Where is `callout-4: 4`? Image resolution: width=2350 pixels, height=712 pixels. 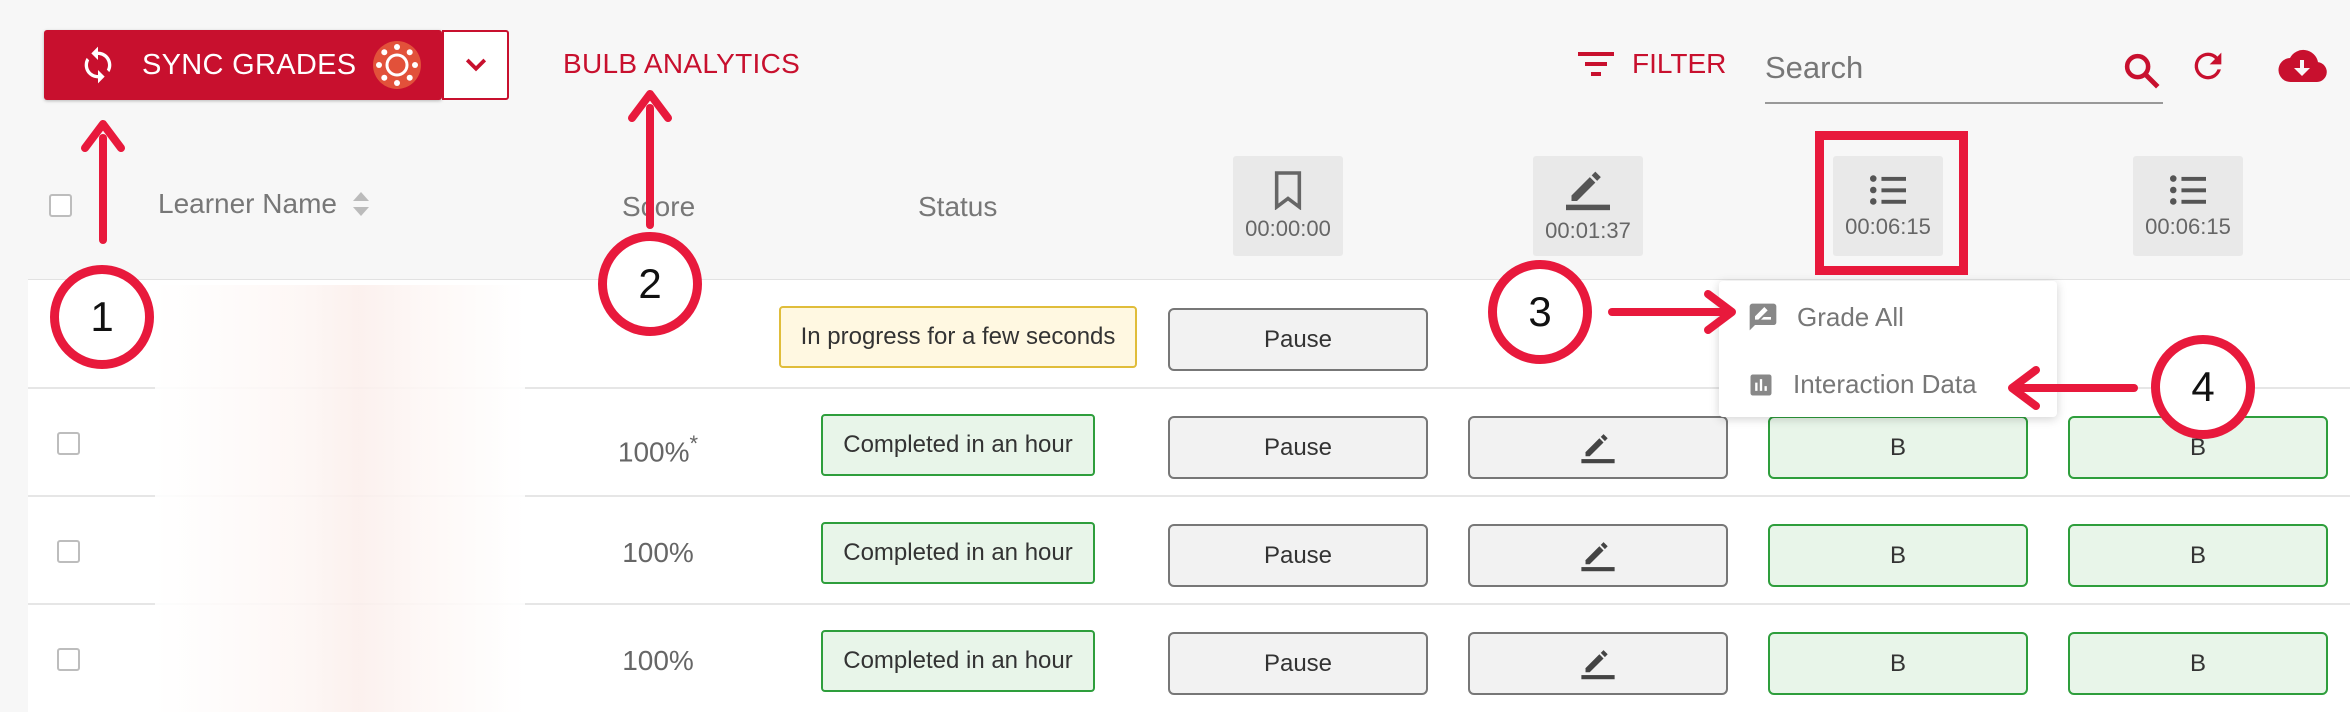 callout-4: 4 is located at coordinates (2203, 387).